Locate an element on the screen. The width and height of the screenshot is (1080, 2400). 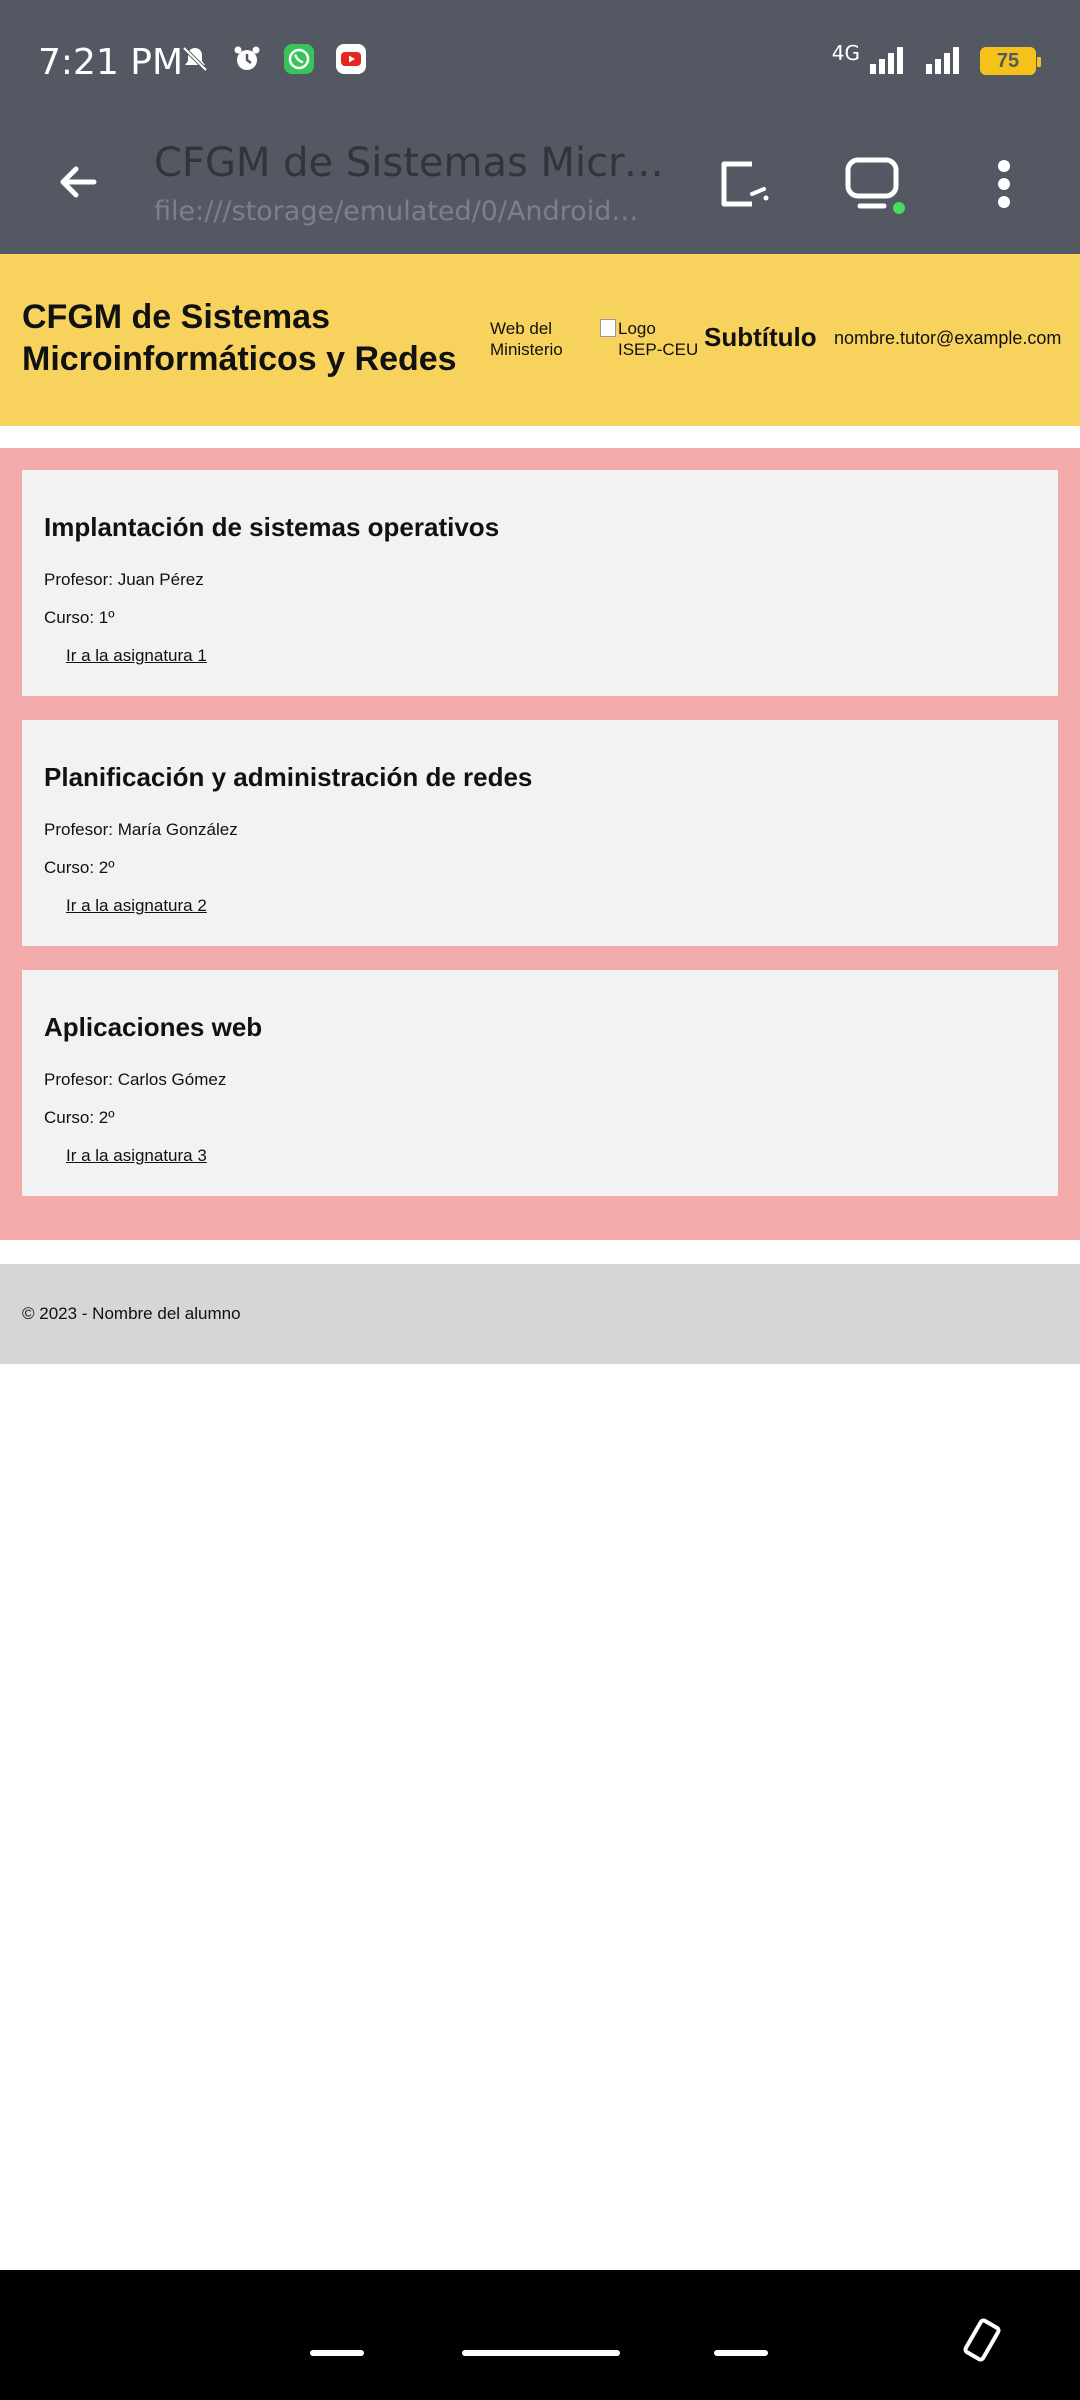
battery-icon: 75 is located at coordinates (1010, 61).